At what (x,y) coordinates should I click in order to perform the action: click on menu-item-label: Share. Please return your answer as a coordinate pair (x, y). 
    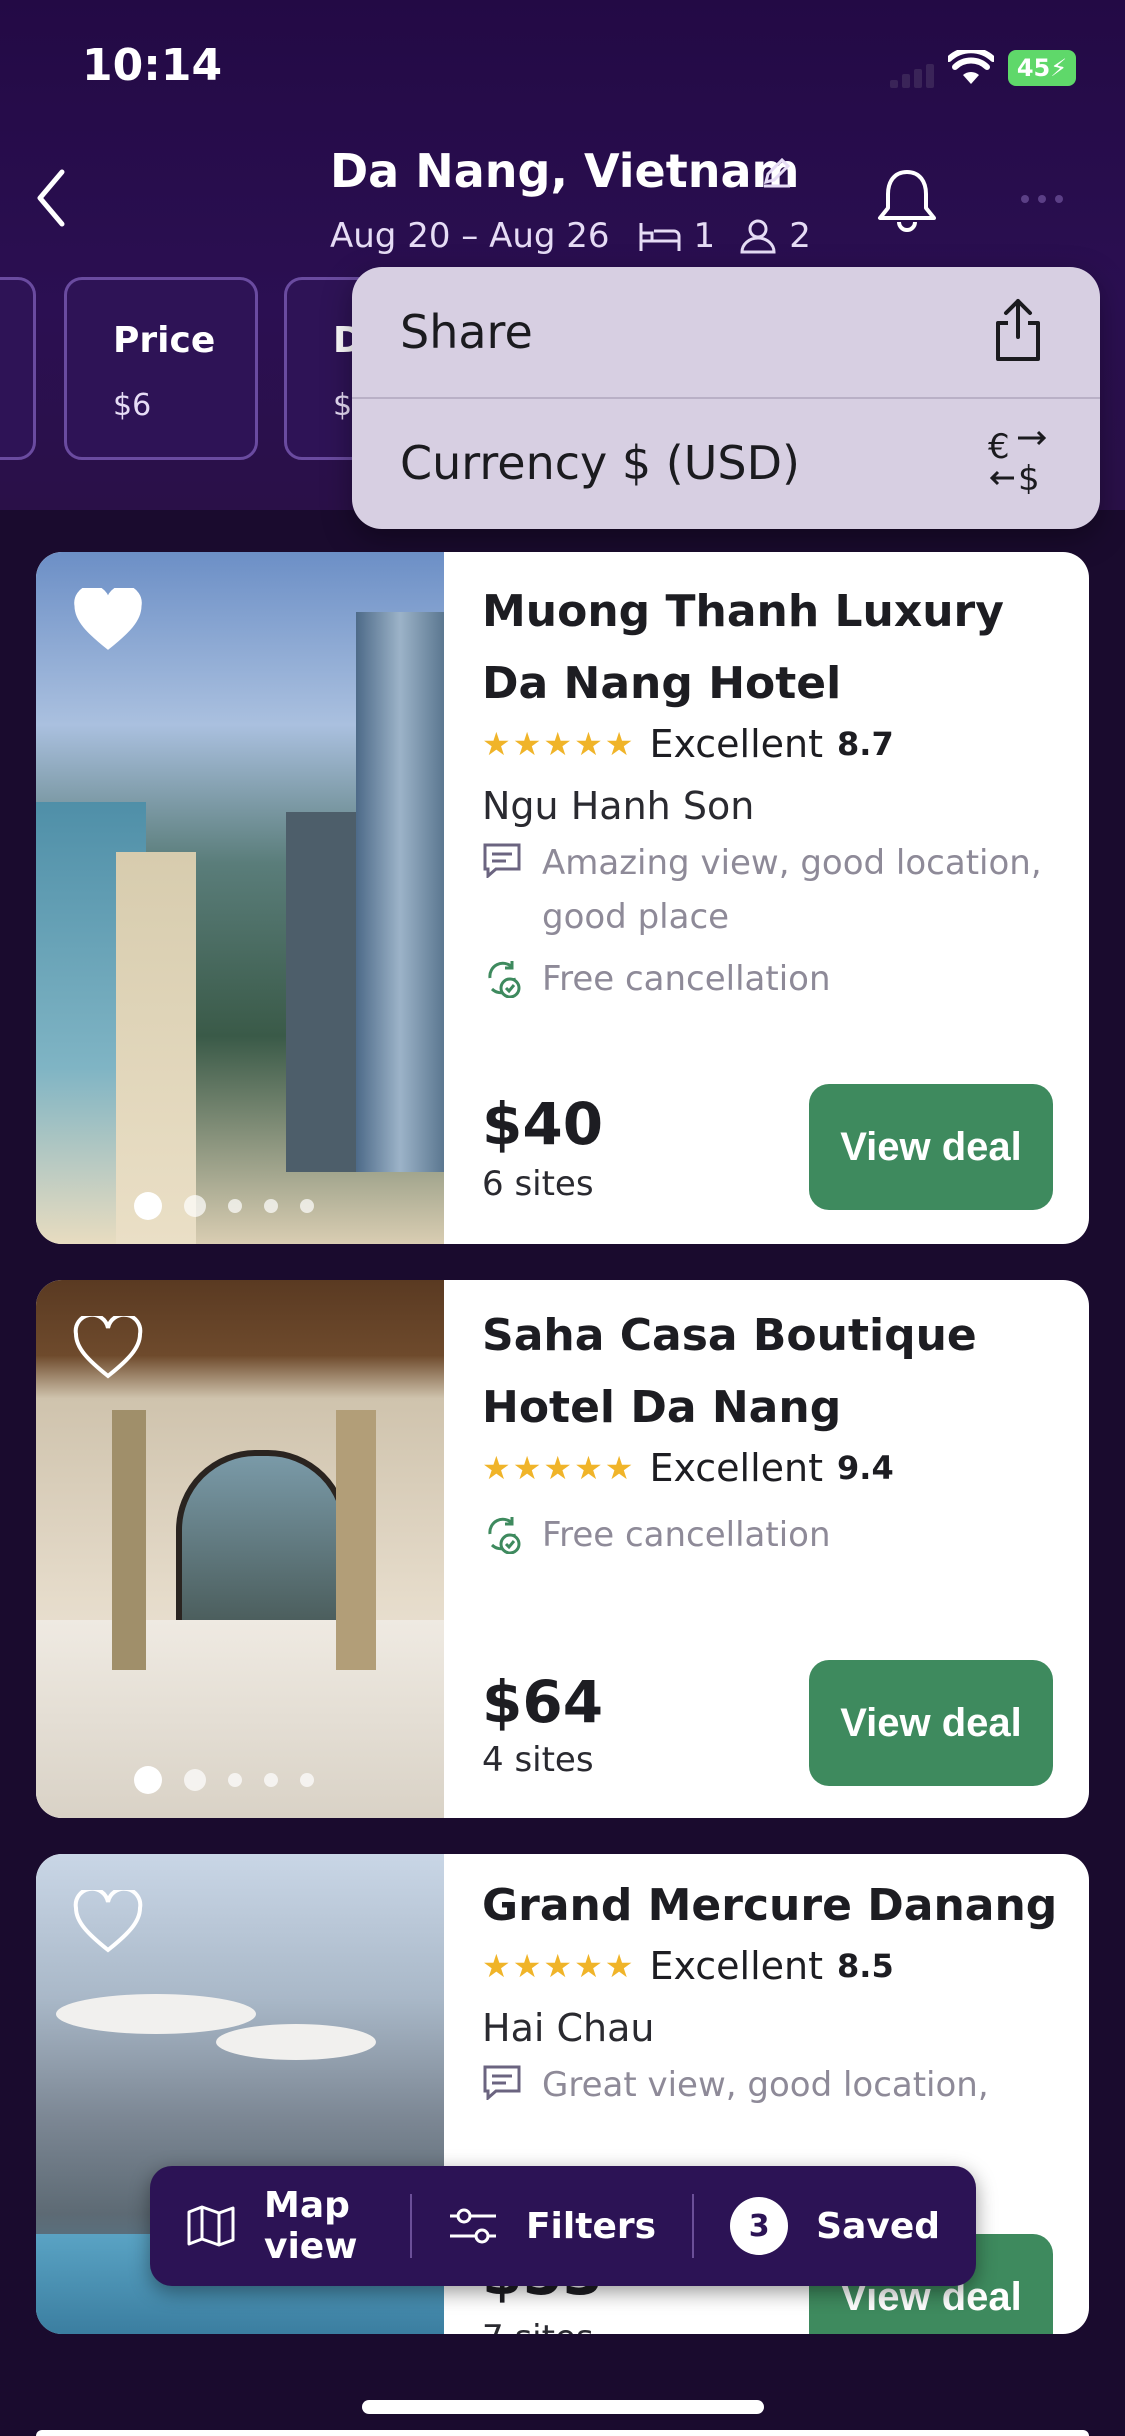
    Looking at the image, I should click on (466, 332).